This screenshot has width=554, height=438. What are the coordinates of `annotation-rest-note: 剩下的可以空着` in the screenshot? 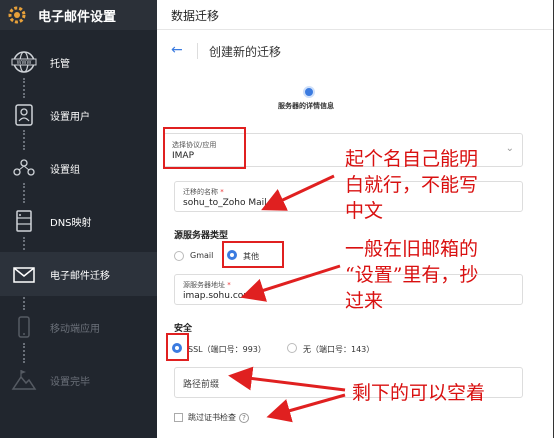 It's located at (419, 393).